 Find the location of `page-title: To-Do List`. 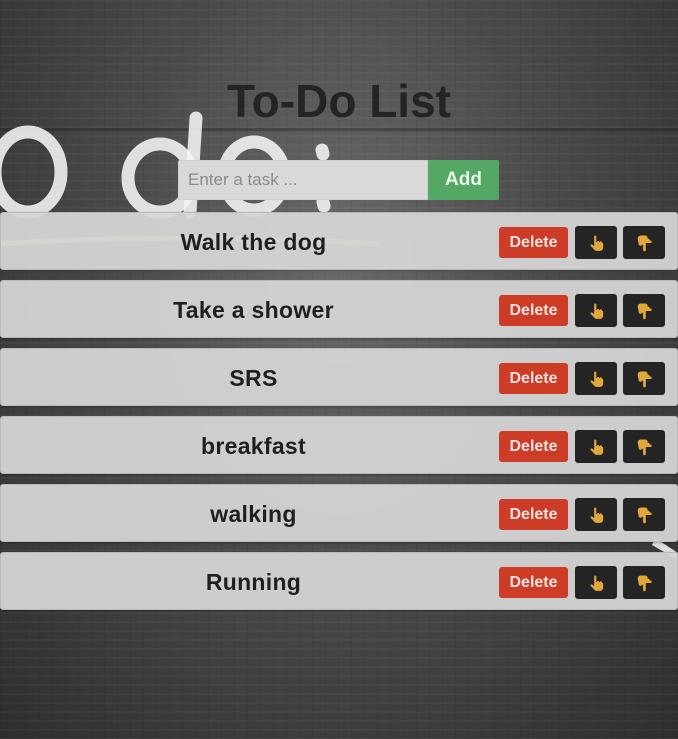

page-title: To-Do List is located at coordinates (339, 101).